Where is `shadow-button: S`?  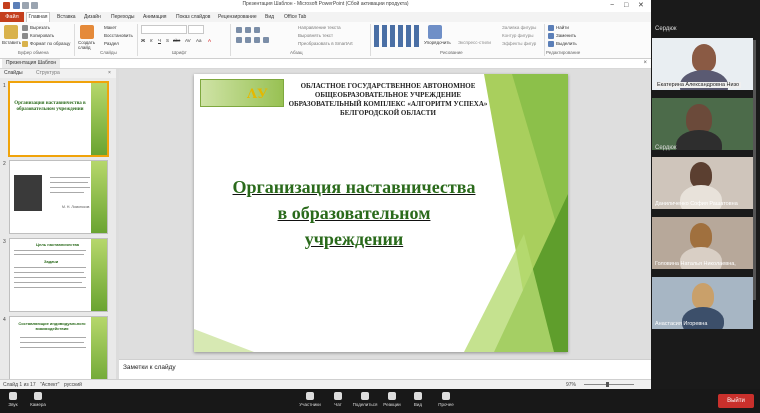 shadow-button: S is located at coordinates (167, 40).